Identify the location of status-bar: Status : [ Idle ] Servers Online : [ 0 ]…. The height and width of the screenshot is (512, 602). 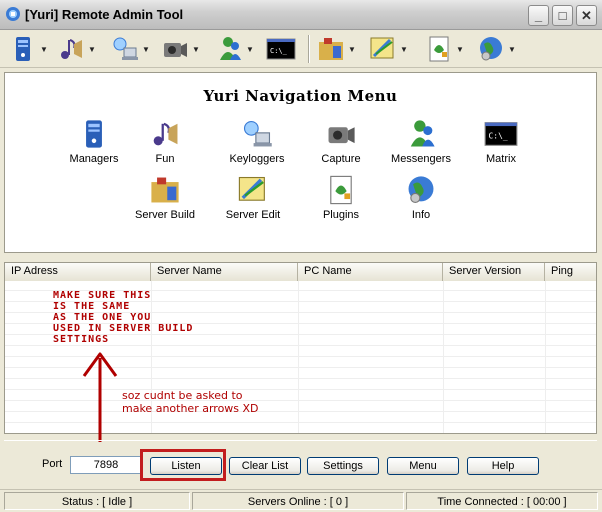
(301, 500).